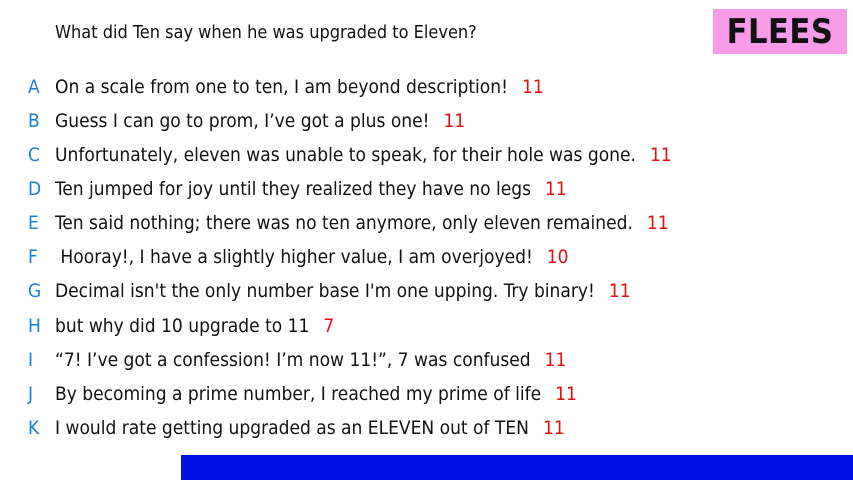 The width and height of the screenshot is (853, 480). What do you see at coordinates (34, 326) in the screenshot?
I see `answer-letter: H` at bounding box center [34, 326].